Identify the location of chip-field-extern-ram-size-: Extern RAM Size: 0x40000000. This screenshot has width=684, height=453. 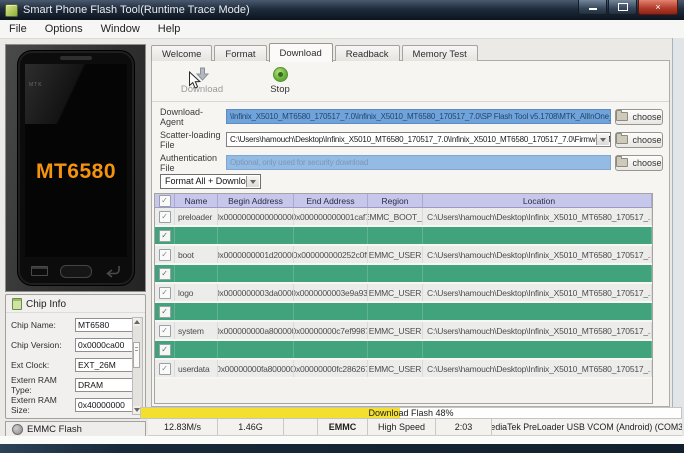
(69, 405).